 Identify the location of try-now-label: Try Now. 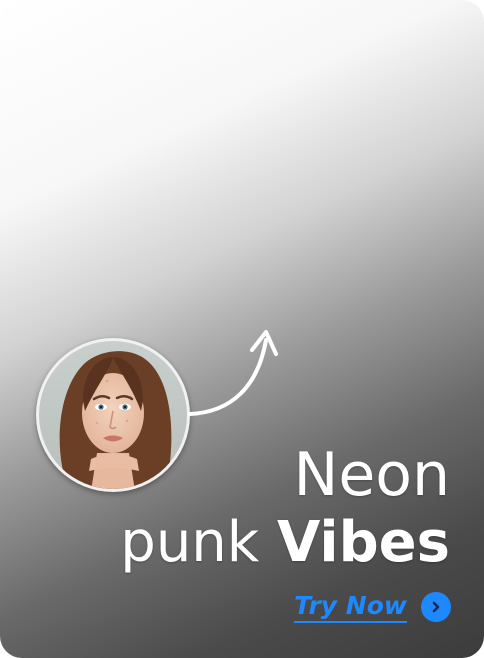
(350, 607).